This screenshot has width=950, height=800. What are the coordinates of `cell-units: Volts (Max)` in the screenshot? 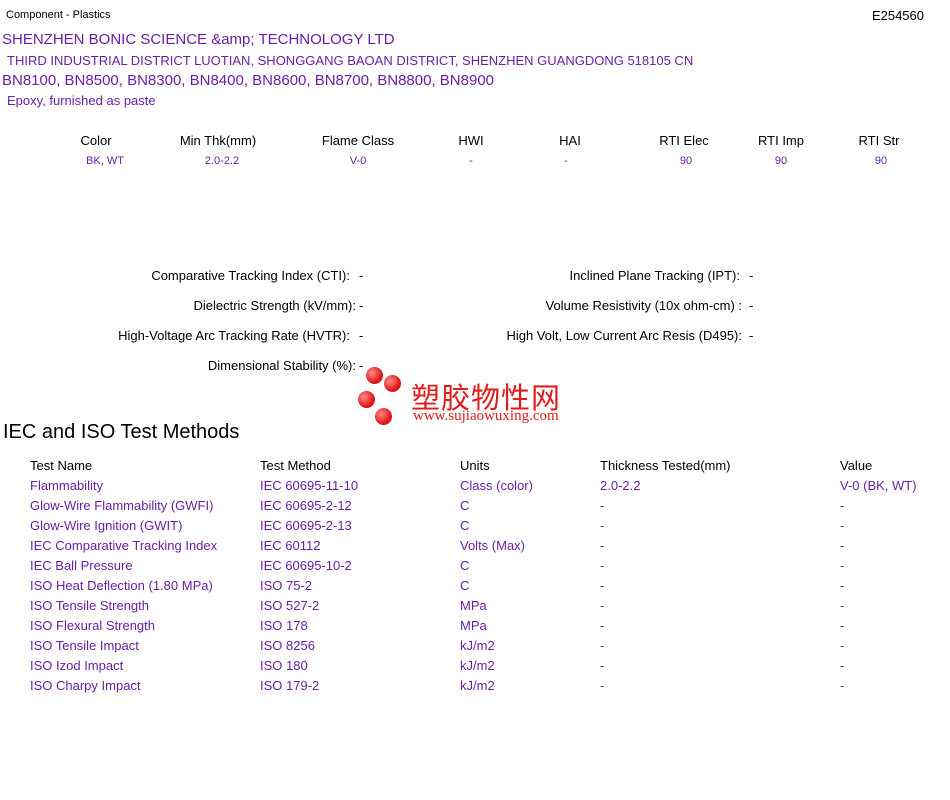 It's located at (493, 545).